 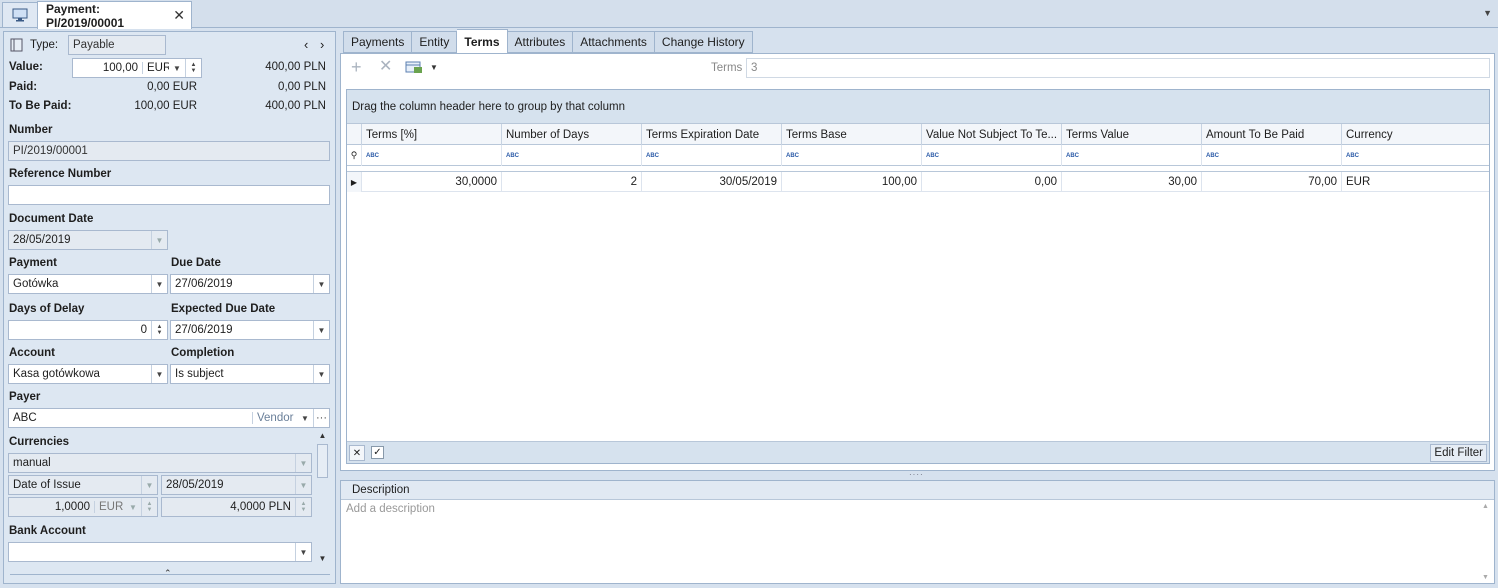 I want to click on bank-account-label: Bank Account, so click(x=47, y=531).